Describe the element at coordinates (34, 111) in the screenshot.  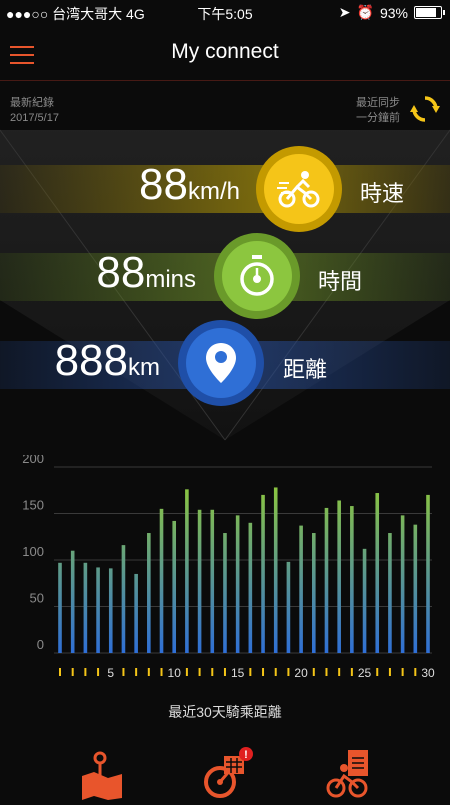
I see `latest-record: 最新紀錄 2017/5/17` at that location.